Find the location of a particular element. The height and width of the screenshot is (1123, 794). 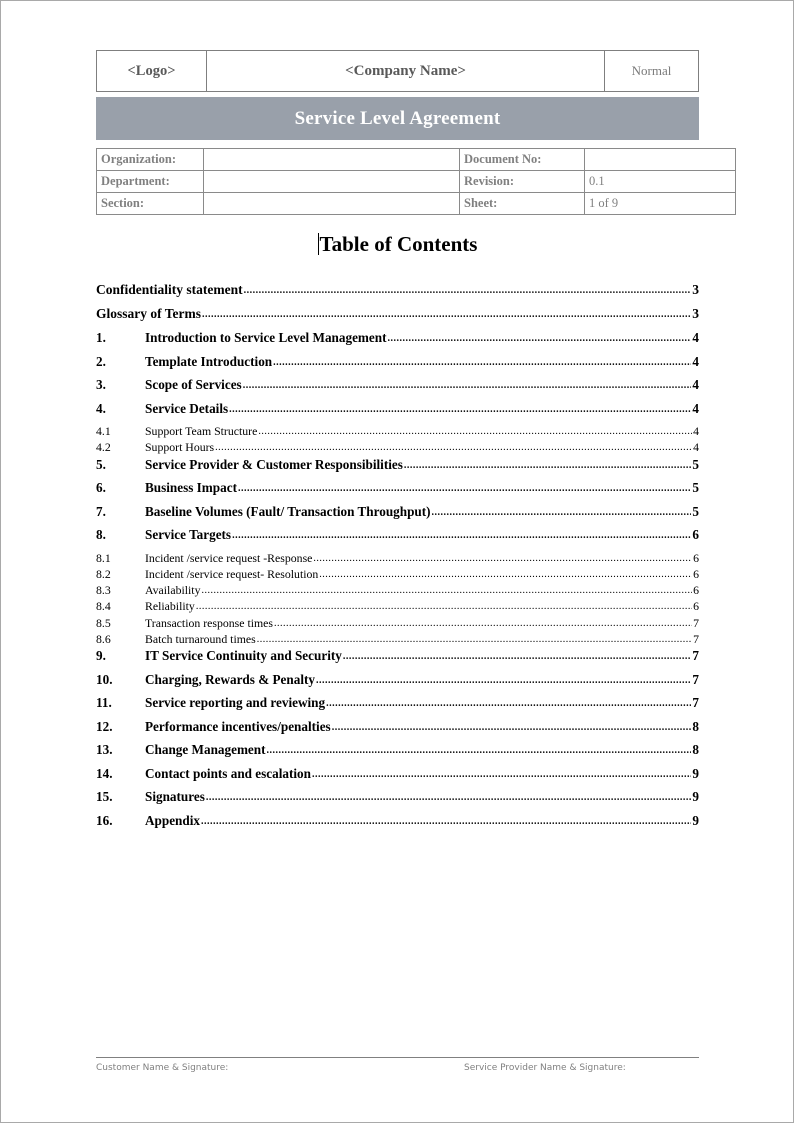

toc-entry-number: 8.6 is located at coordinates (103, 639).